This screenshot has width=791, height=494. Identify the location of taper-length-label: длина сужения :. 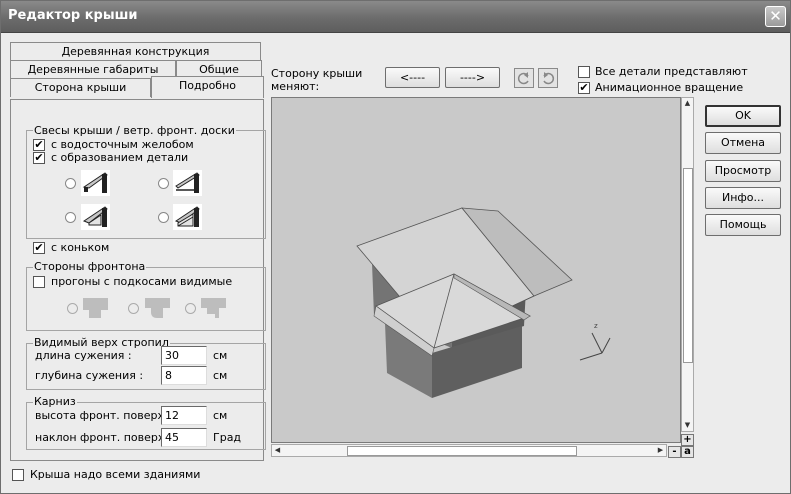
(83, 355).